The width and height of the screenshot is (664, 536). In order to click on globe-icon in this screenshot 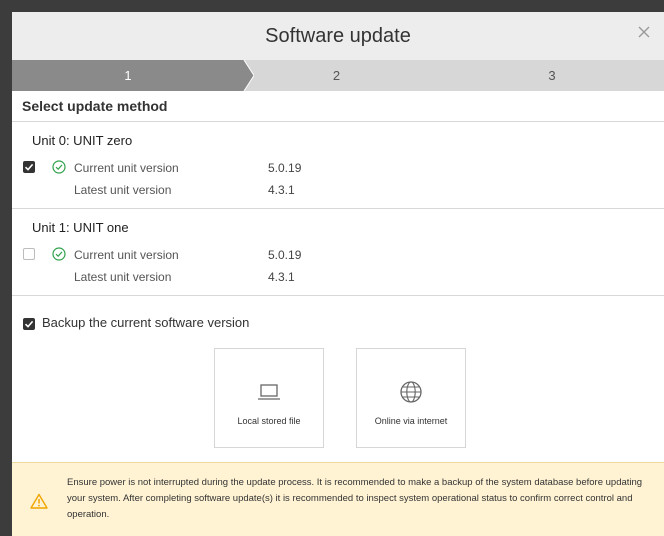, I will do `click(411, 392)`.